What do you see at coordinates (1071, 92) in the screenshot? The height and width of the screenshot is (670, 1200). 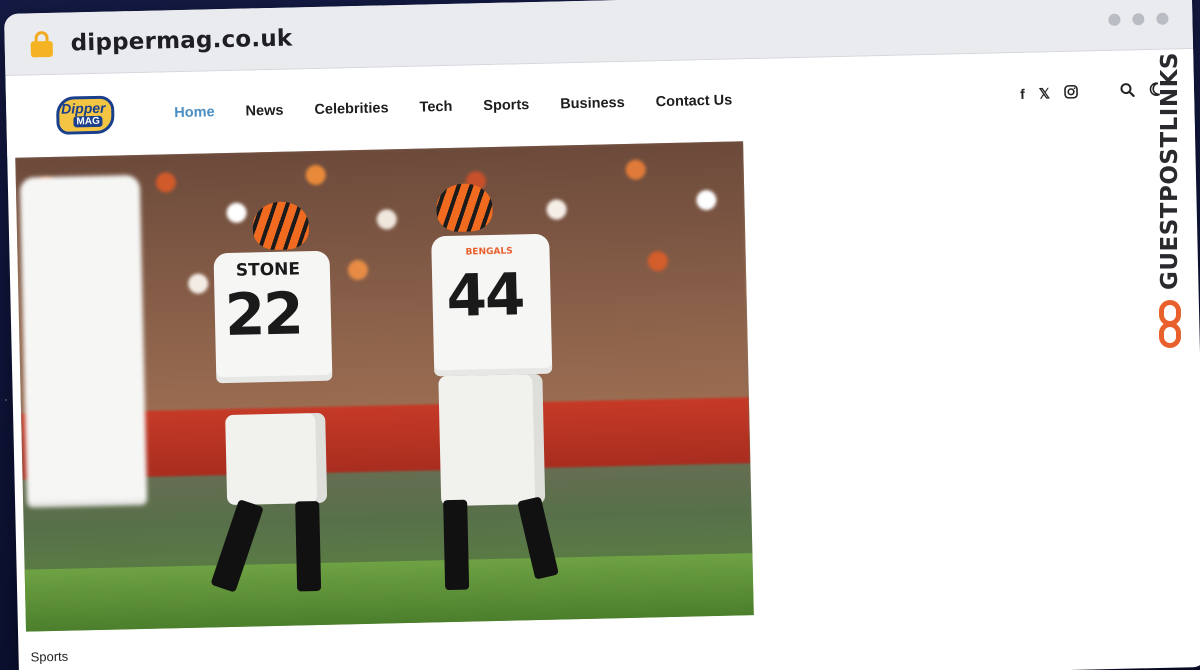 I see `instagram-icon` at bounding box center [1071, 92].